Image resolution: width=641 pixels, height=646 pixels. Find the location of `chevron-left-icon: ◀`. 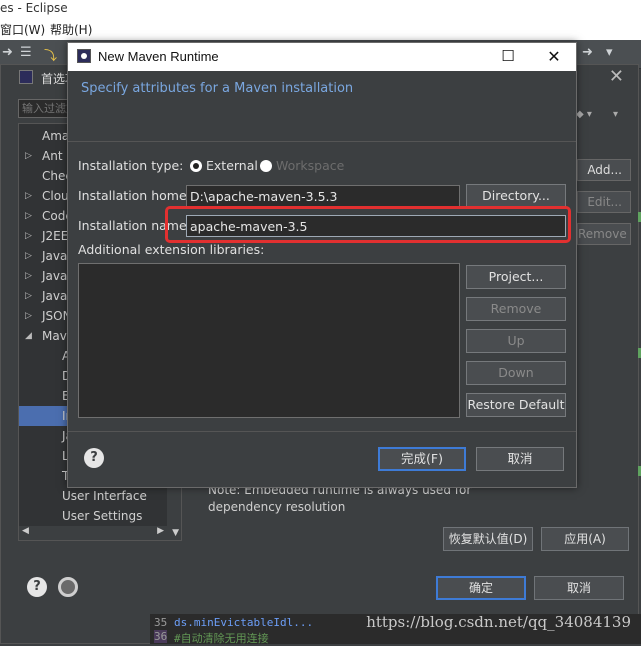

chevron-left-icon: ◀ is located at coordinates (25, 531).